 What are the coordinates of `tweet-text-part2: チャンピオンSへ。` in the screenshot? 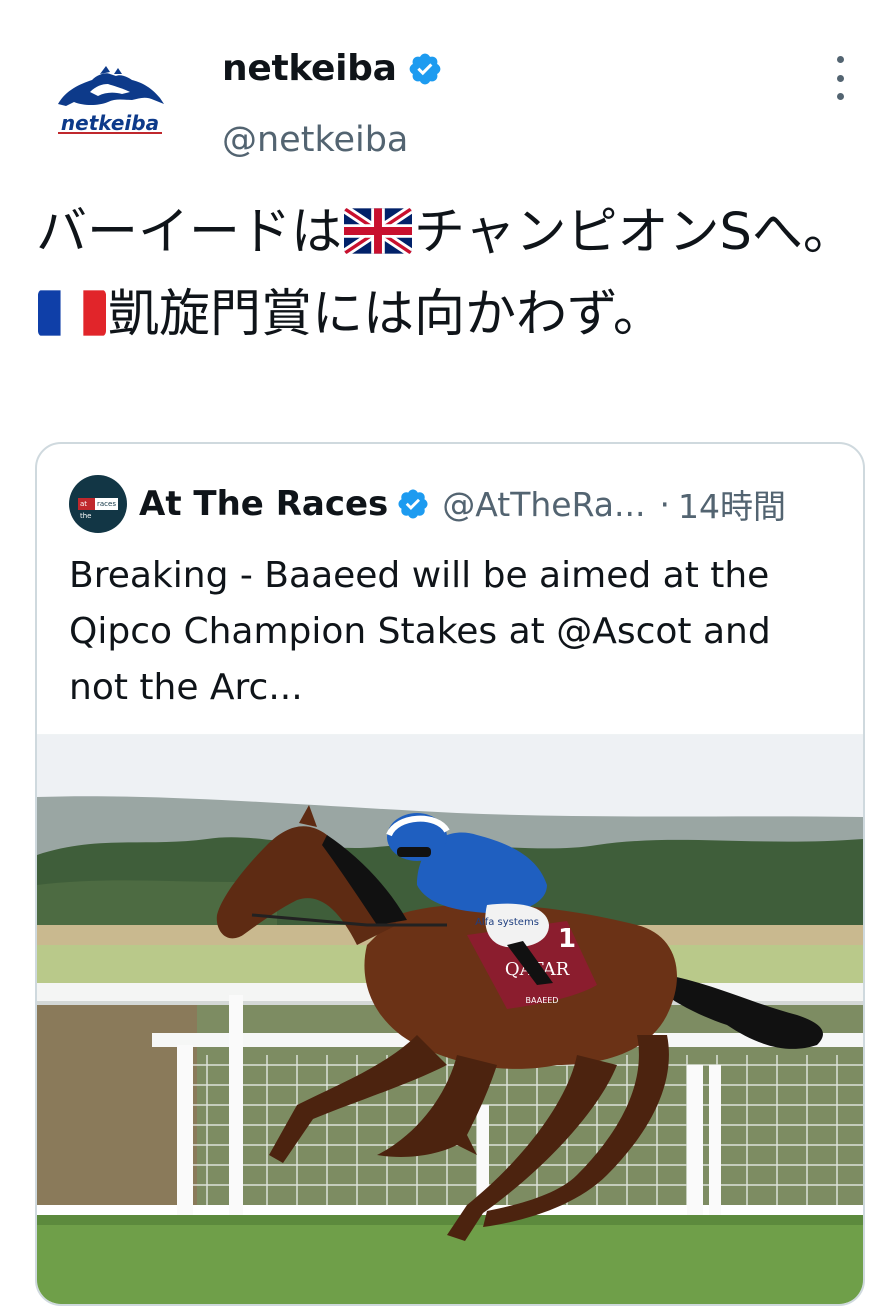 It's located at (634, 232).